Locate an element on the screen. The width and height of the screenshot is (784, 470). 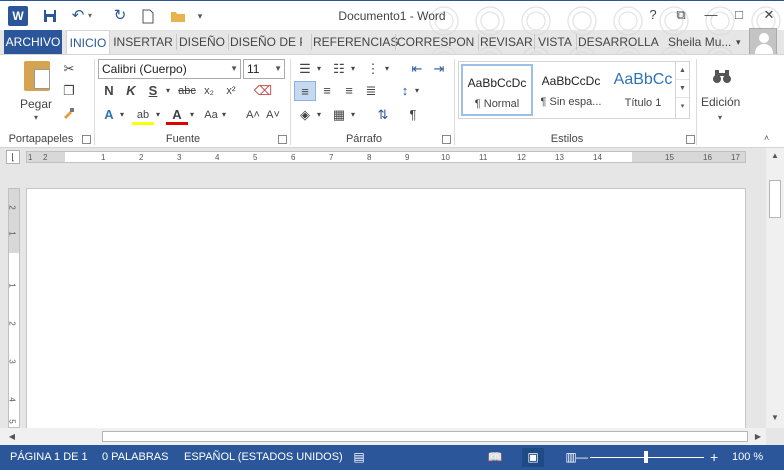
font-name-dropdown-icon: ▼ is located at coordinates (234, 69).